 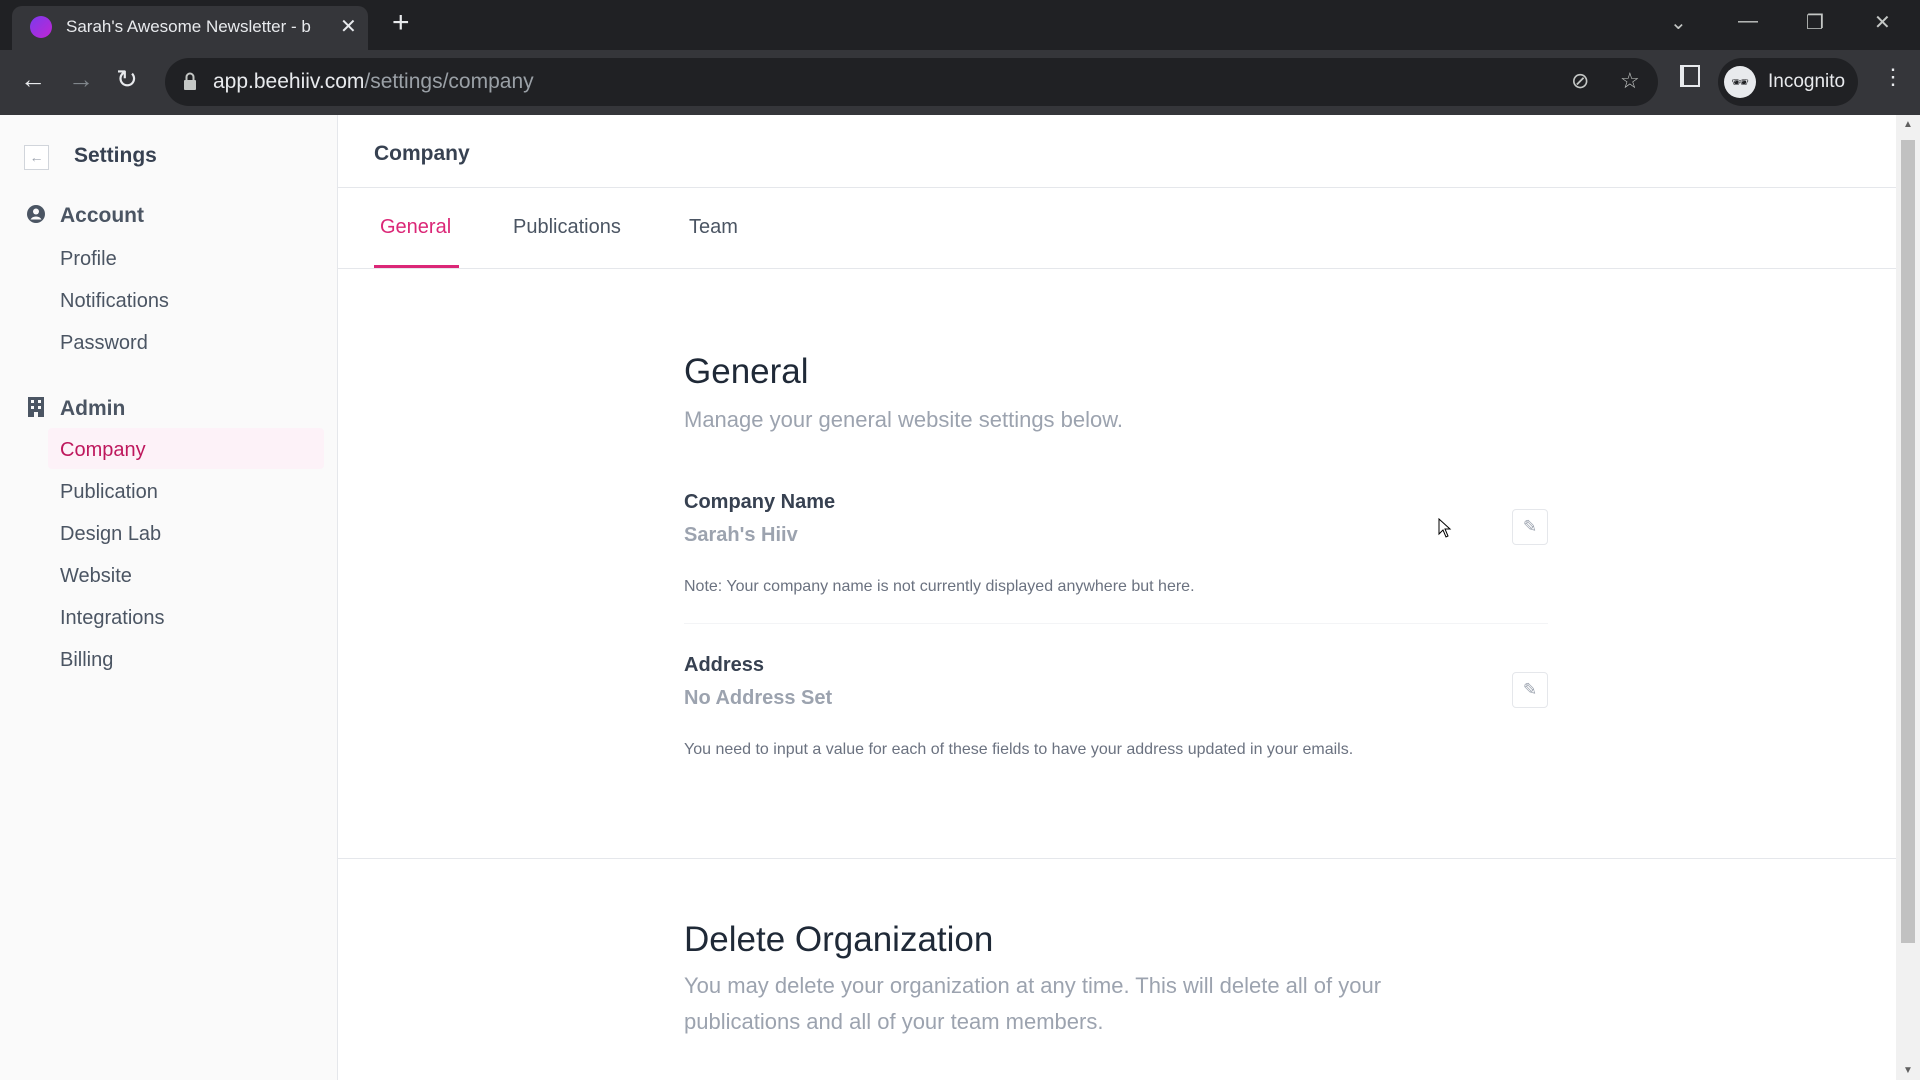 I want to click on tabs-divider, so click(x=1117, y=268).